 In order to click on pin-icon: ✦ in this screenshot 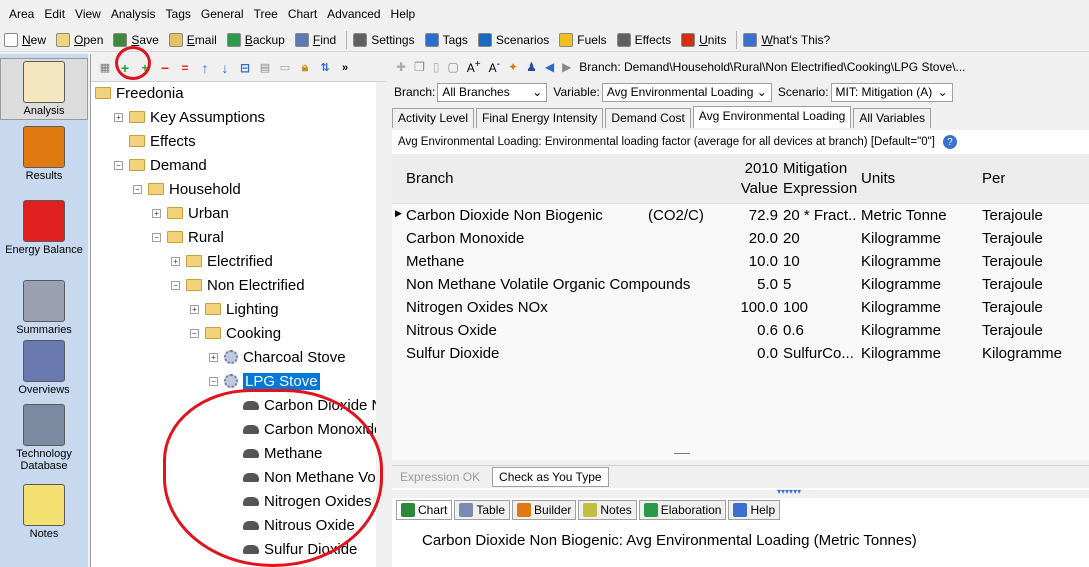, I will do `click(513, 67)`.